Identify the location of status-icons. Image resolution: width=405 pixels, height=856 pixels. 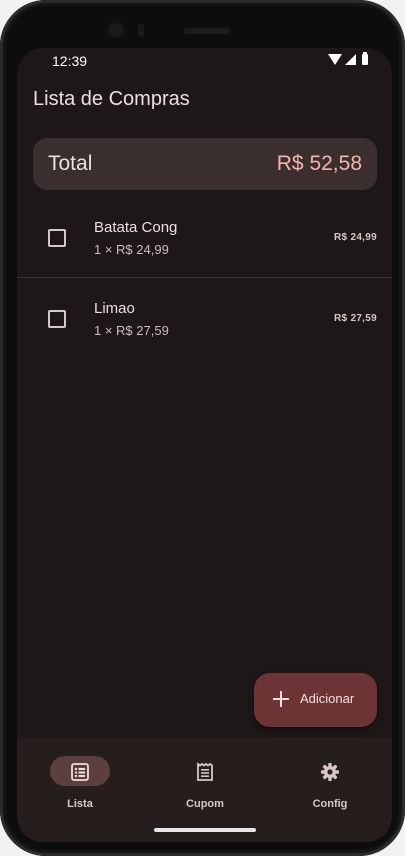
(348, 58).